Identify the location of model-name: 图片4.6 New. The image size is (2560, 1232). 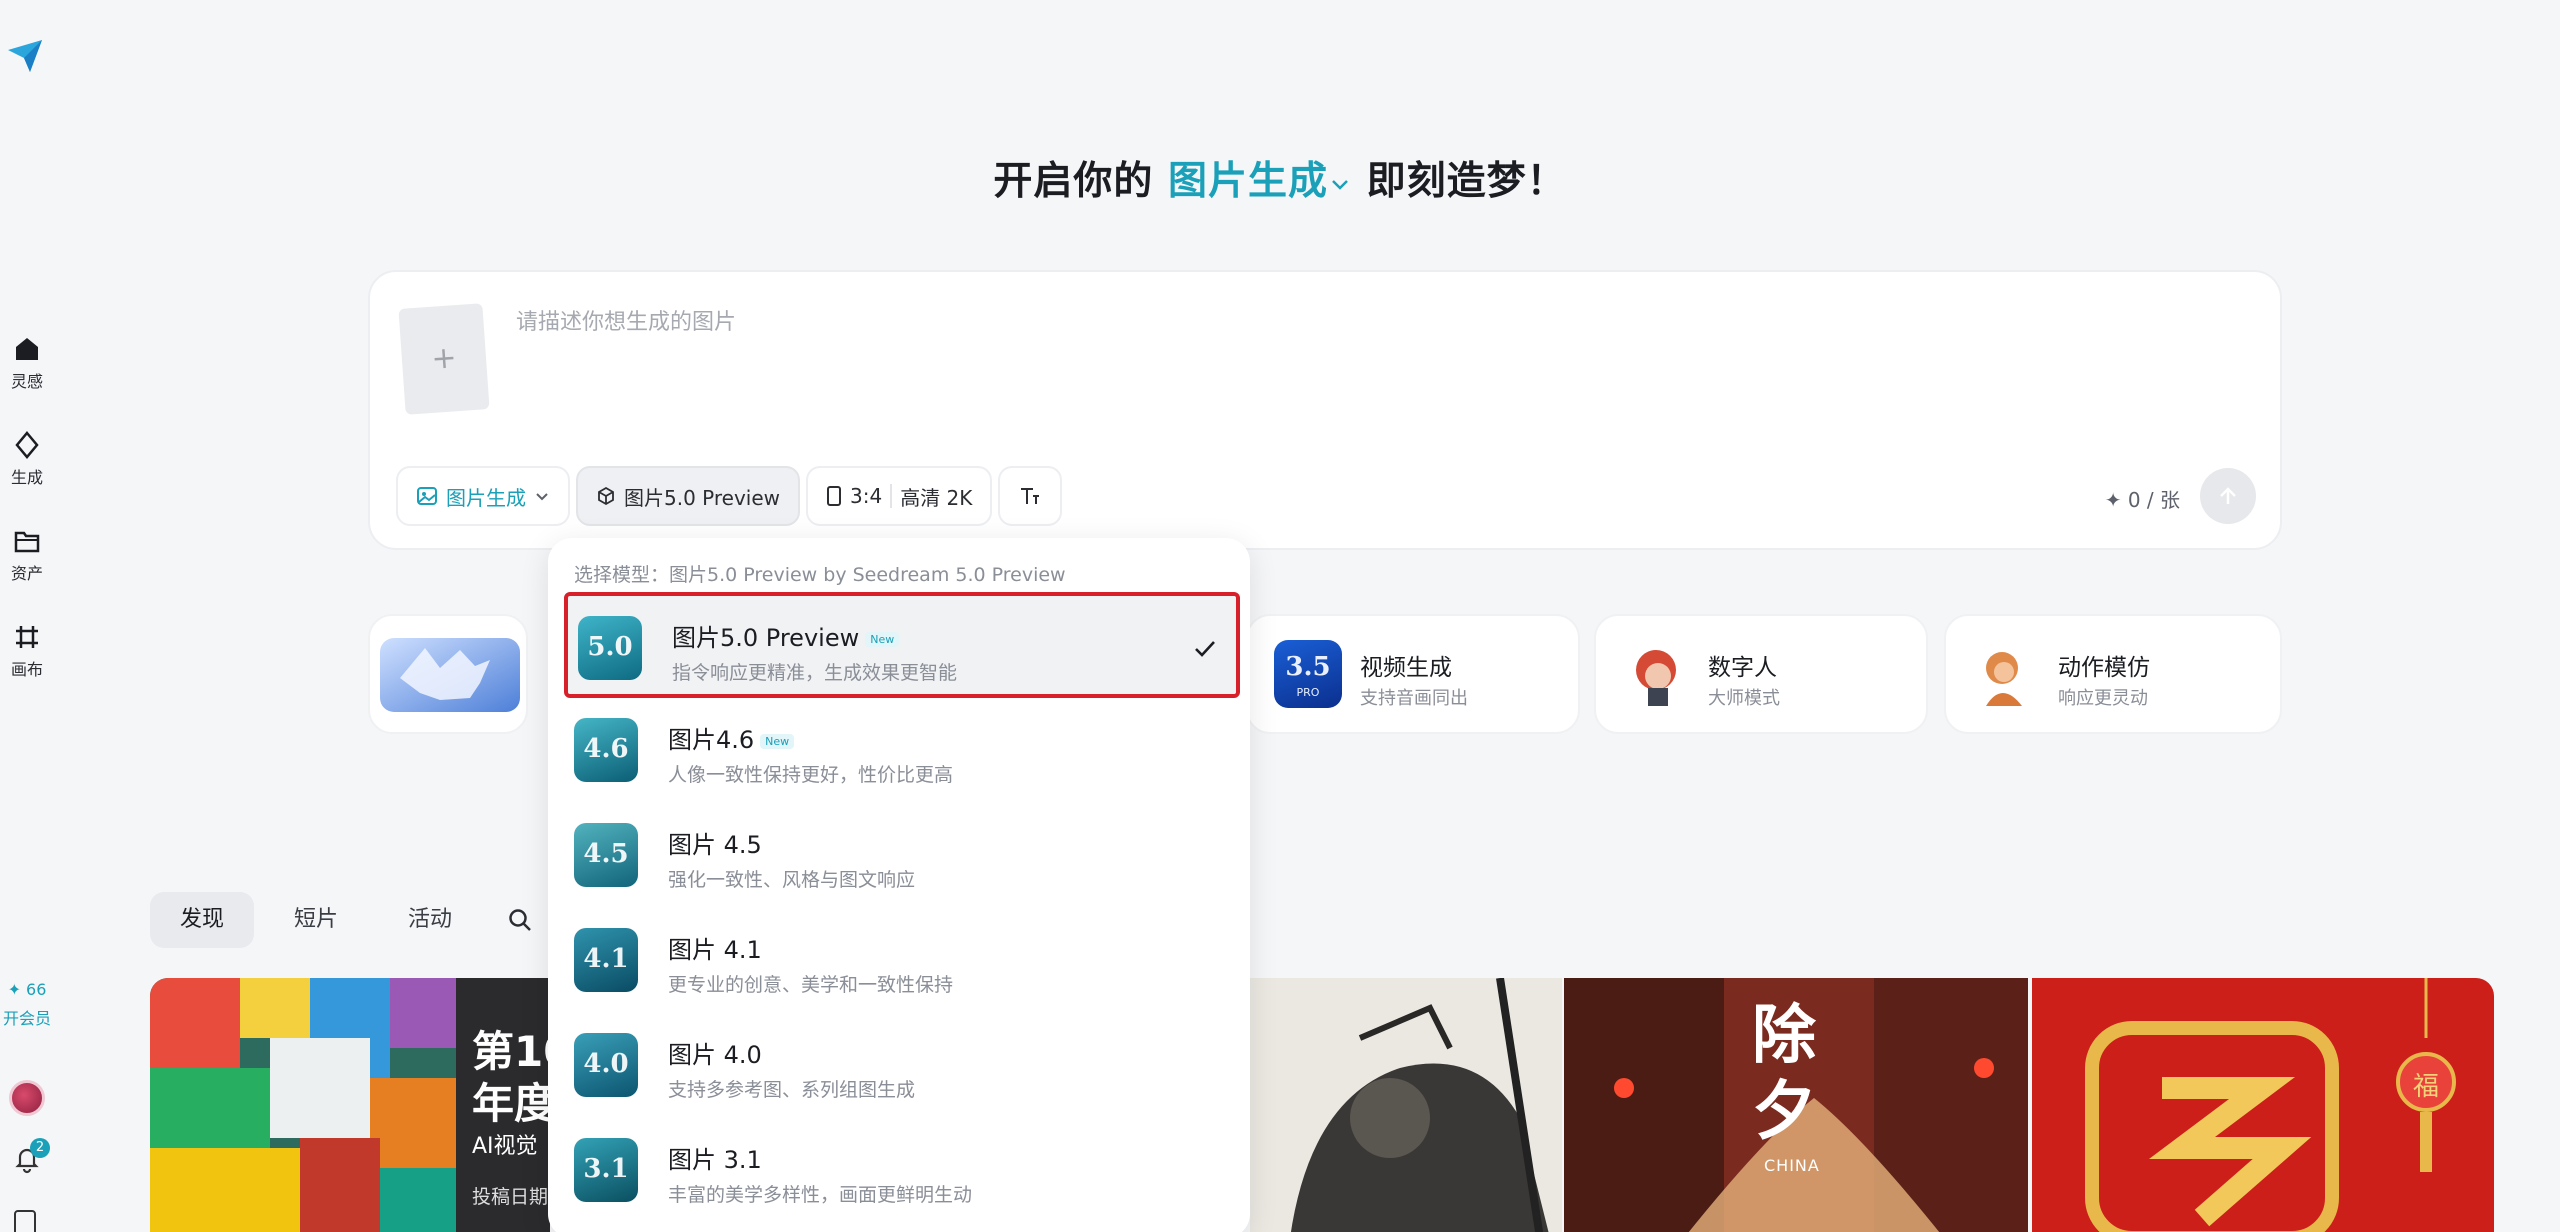
(731, 737).